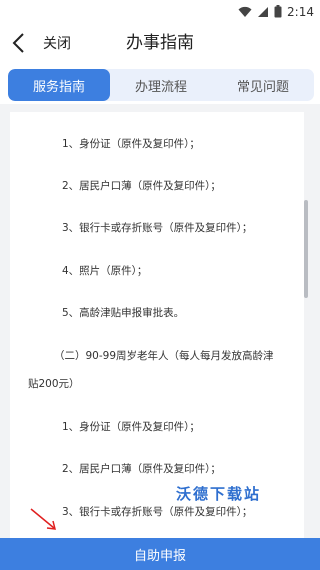 Image resolution: width=320 pixels, height=570 pixels. I want to click on content-line: （二）90-99周岁老年人（每人每月发放高龄津, so click(164, 356).